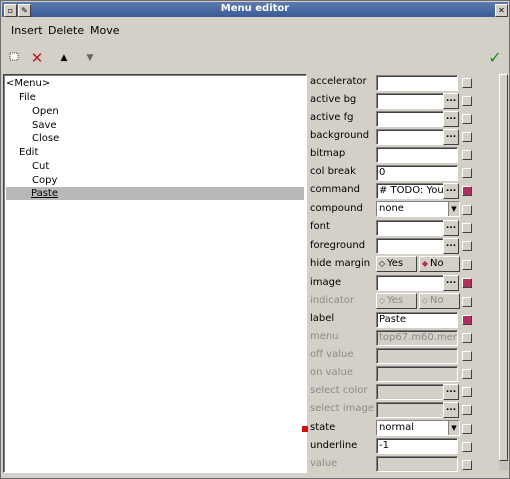  Describe the element at coordinates (425, 300) in the screenshot. I see `radio-diamond-icon: ◇` at that location.